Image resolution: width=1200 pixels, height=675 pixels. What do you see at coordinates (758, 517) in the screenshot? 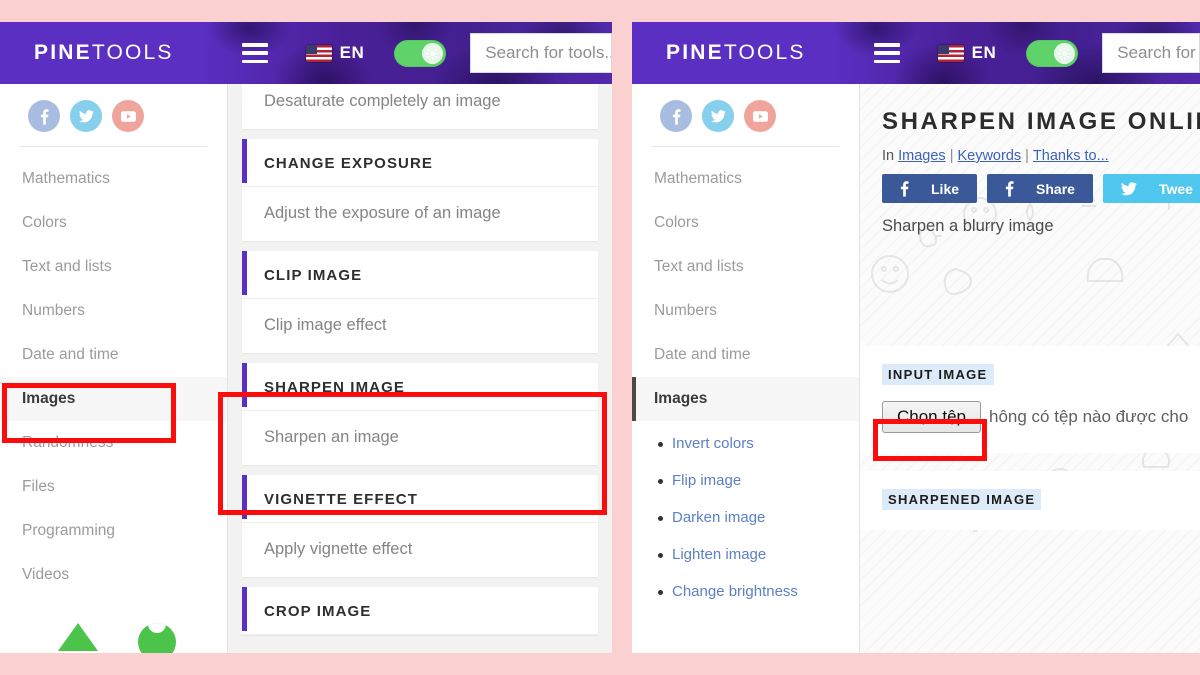
I see `sublink-darken-image: Darken image` at bounding box center [758, 517].